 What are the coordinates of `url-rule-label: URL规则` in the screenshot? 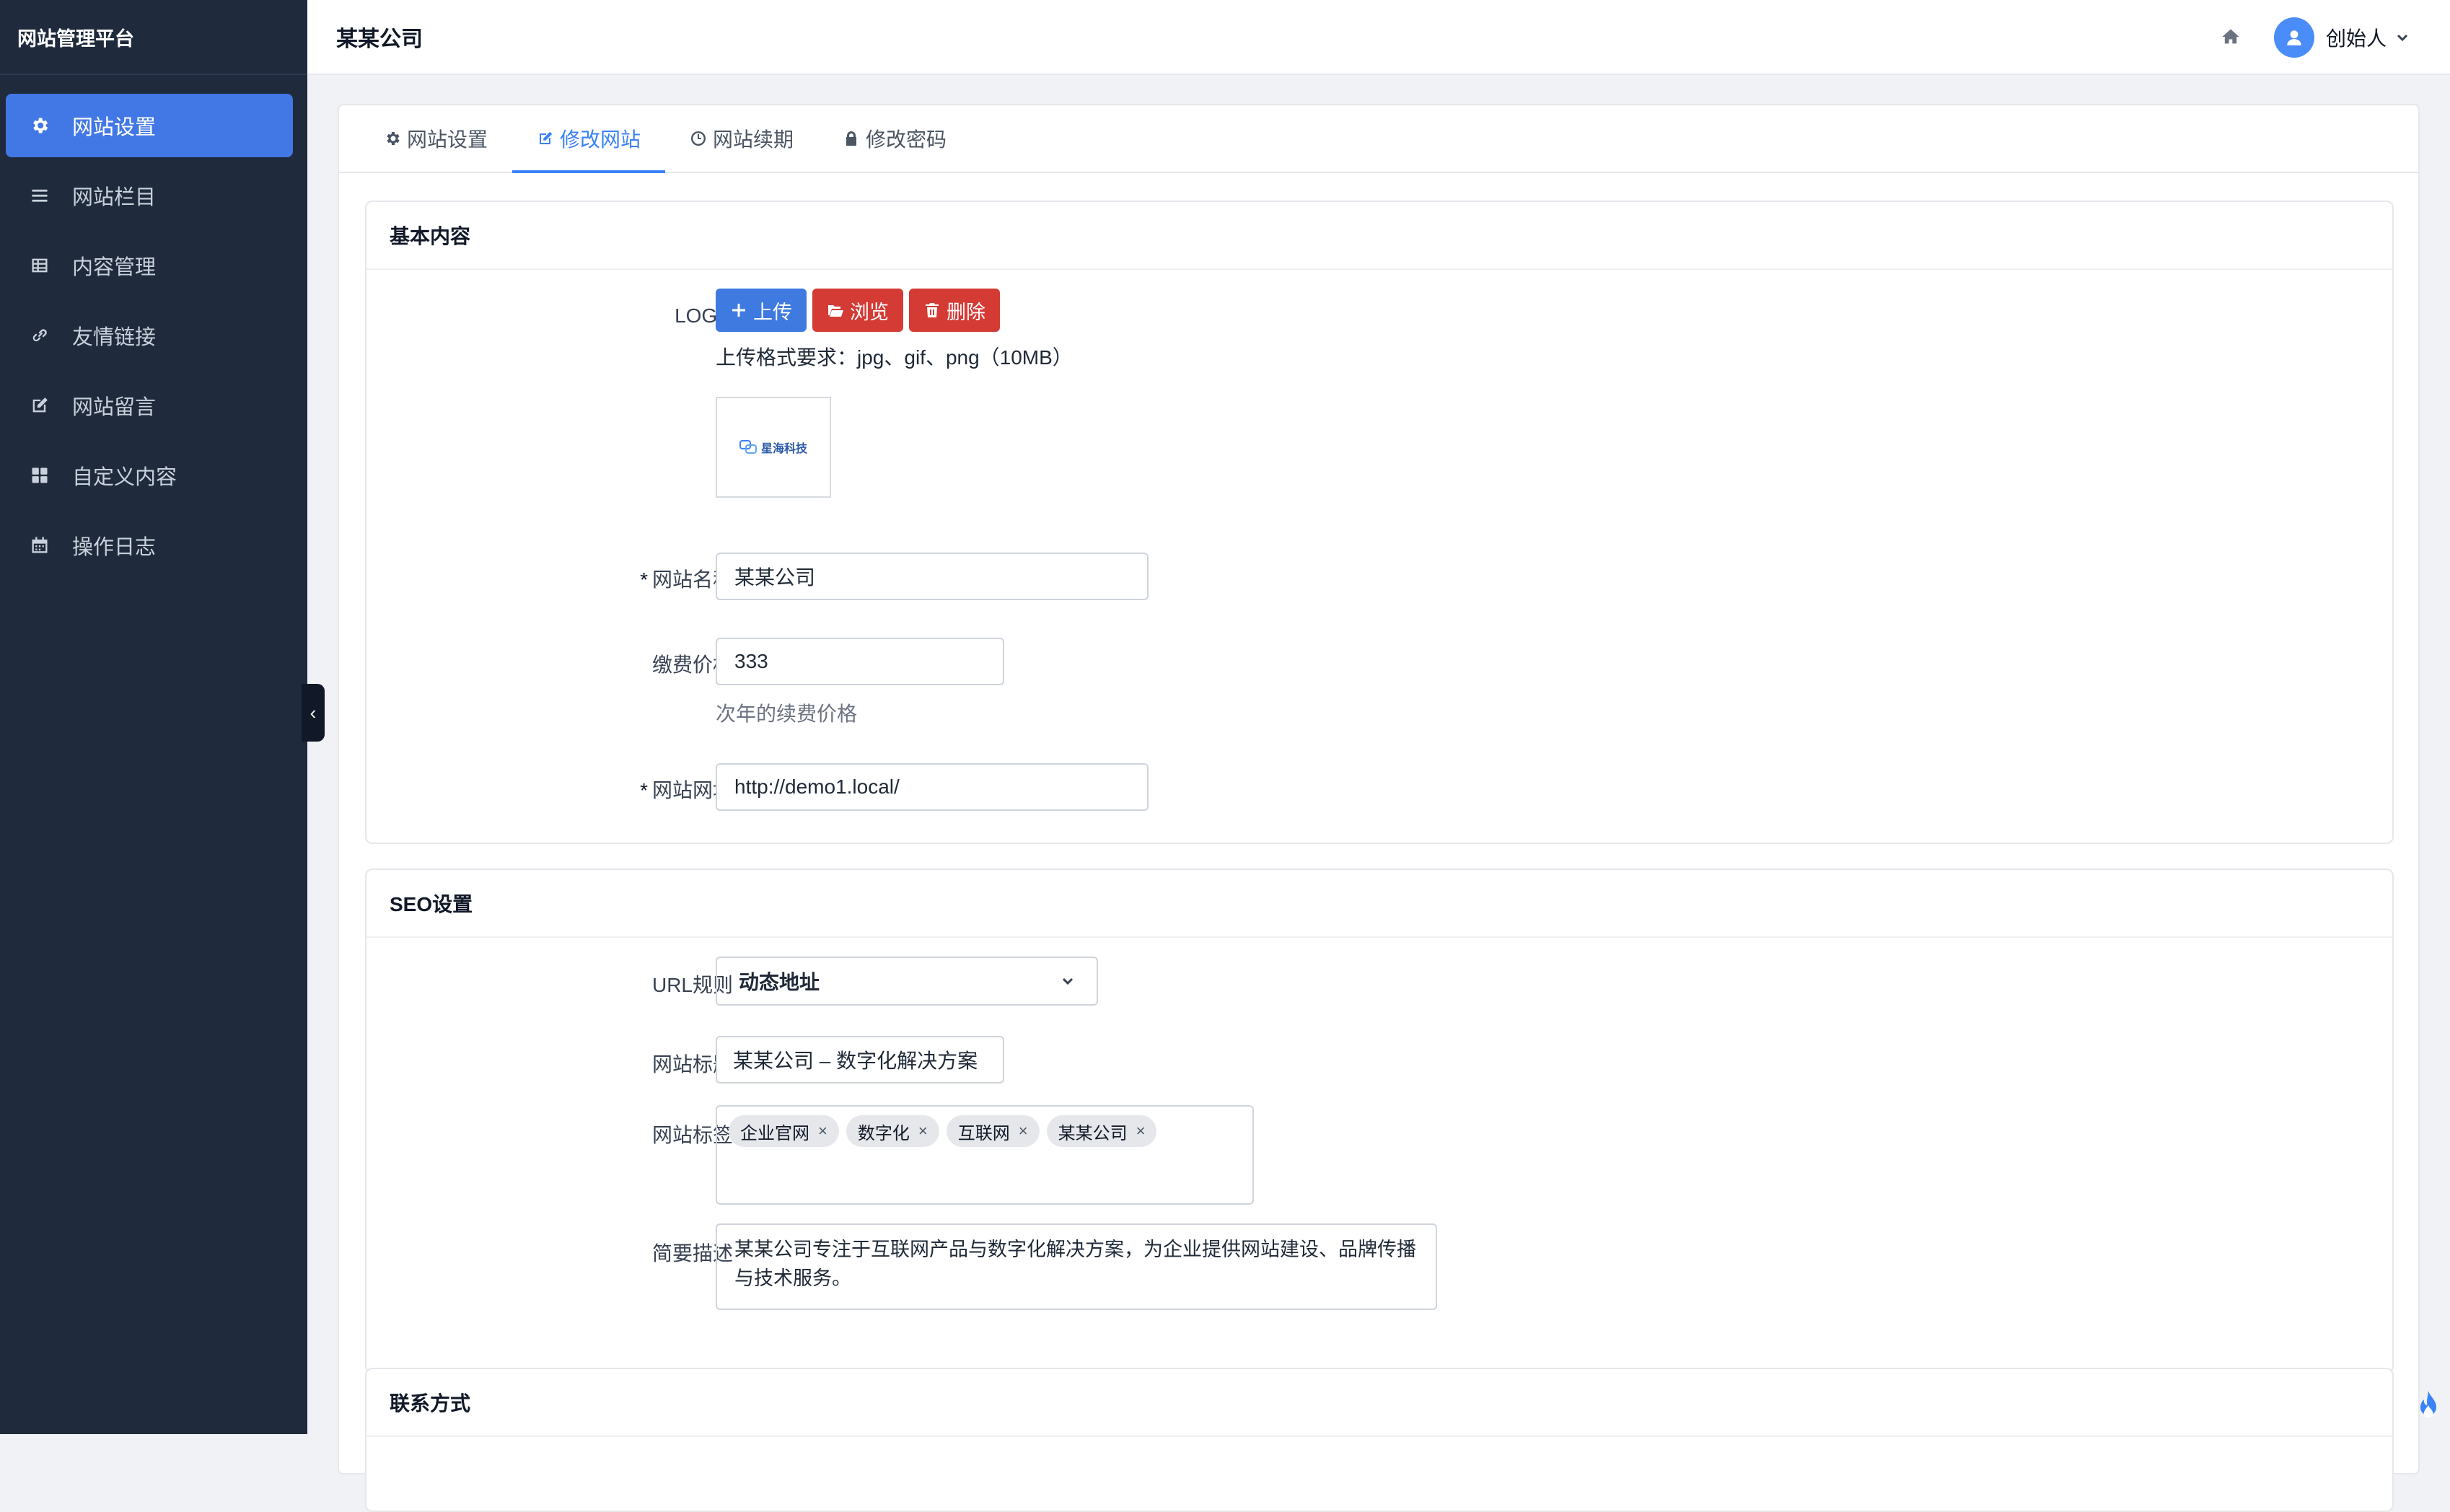 It's located at (692, 985).